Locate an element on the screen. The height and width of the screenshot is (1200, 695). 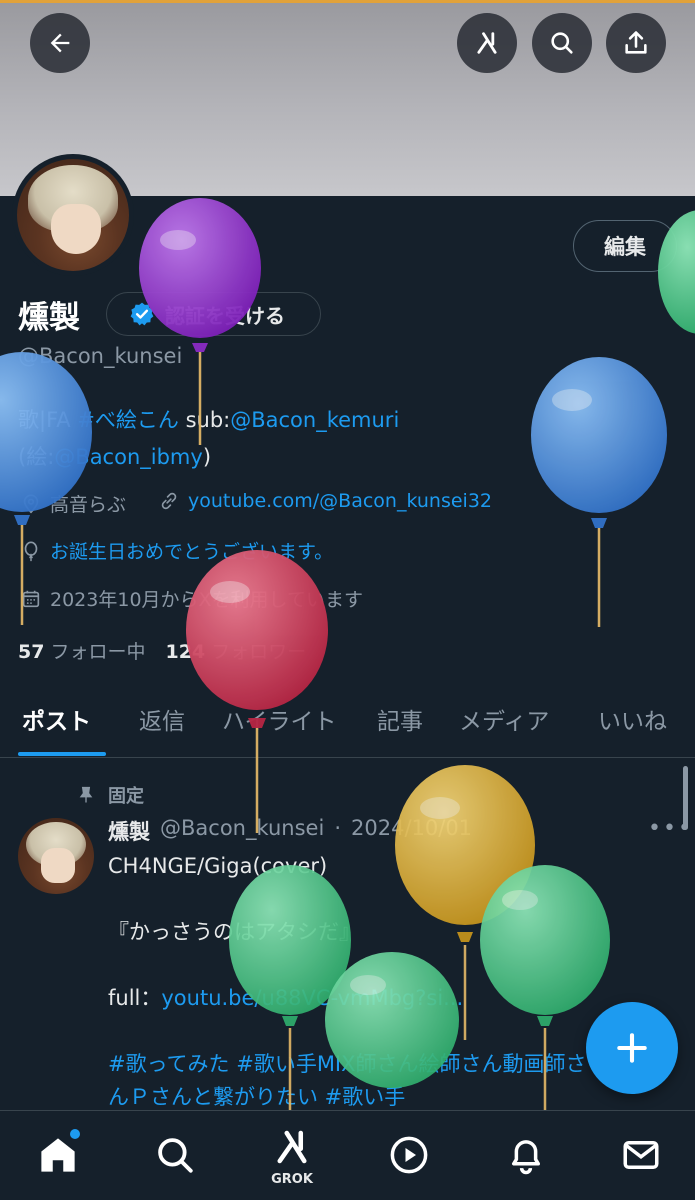
bottom-navigation is located at coordinates (347, 1155).